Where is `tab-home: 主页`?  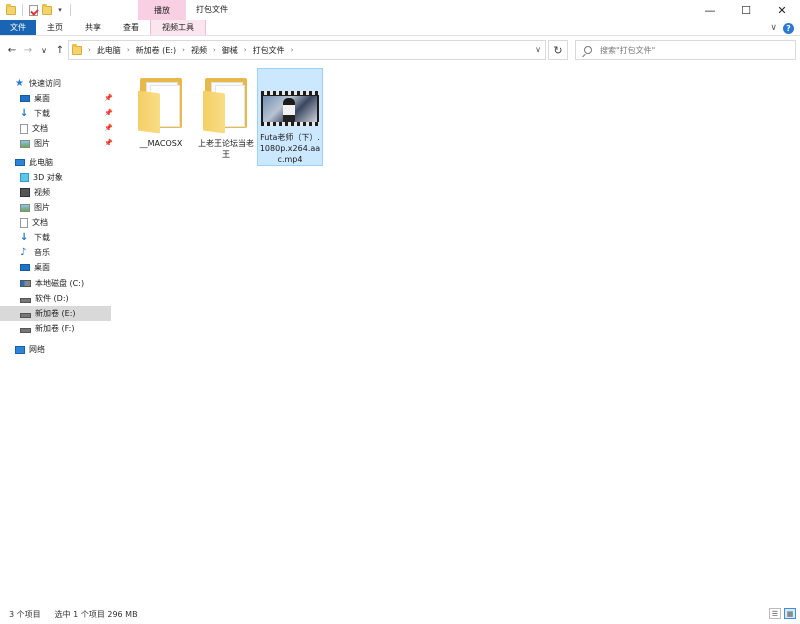
tab-home: 主页 is located at coordinates (55, 27).